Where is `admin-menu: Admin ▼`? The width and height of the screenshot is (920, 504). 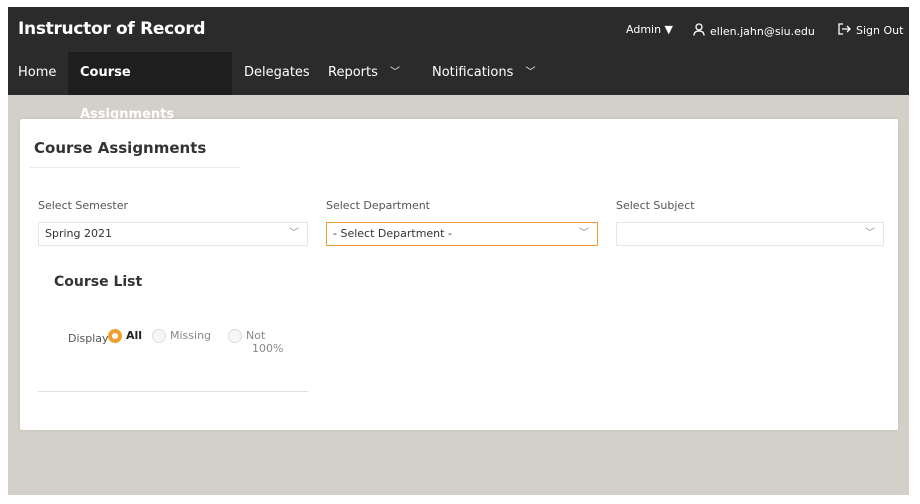 admin-menu: Admin ▼ is located at coordinates (649, 29).